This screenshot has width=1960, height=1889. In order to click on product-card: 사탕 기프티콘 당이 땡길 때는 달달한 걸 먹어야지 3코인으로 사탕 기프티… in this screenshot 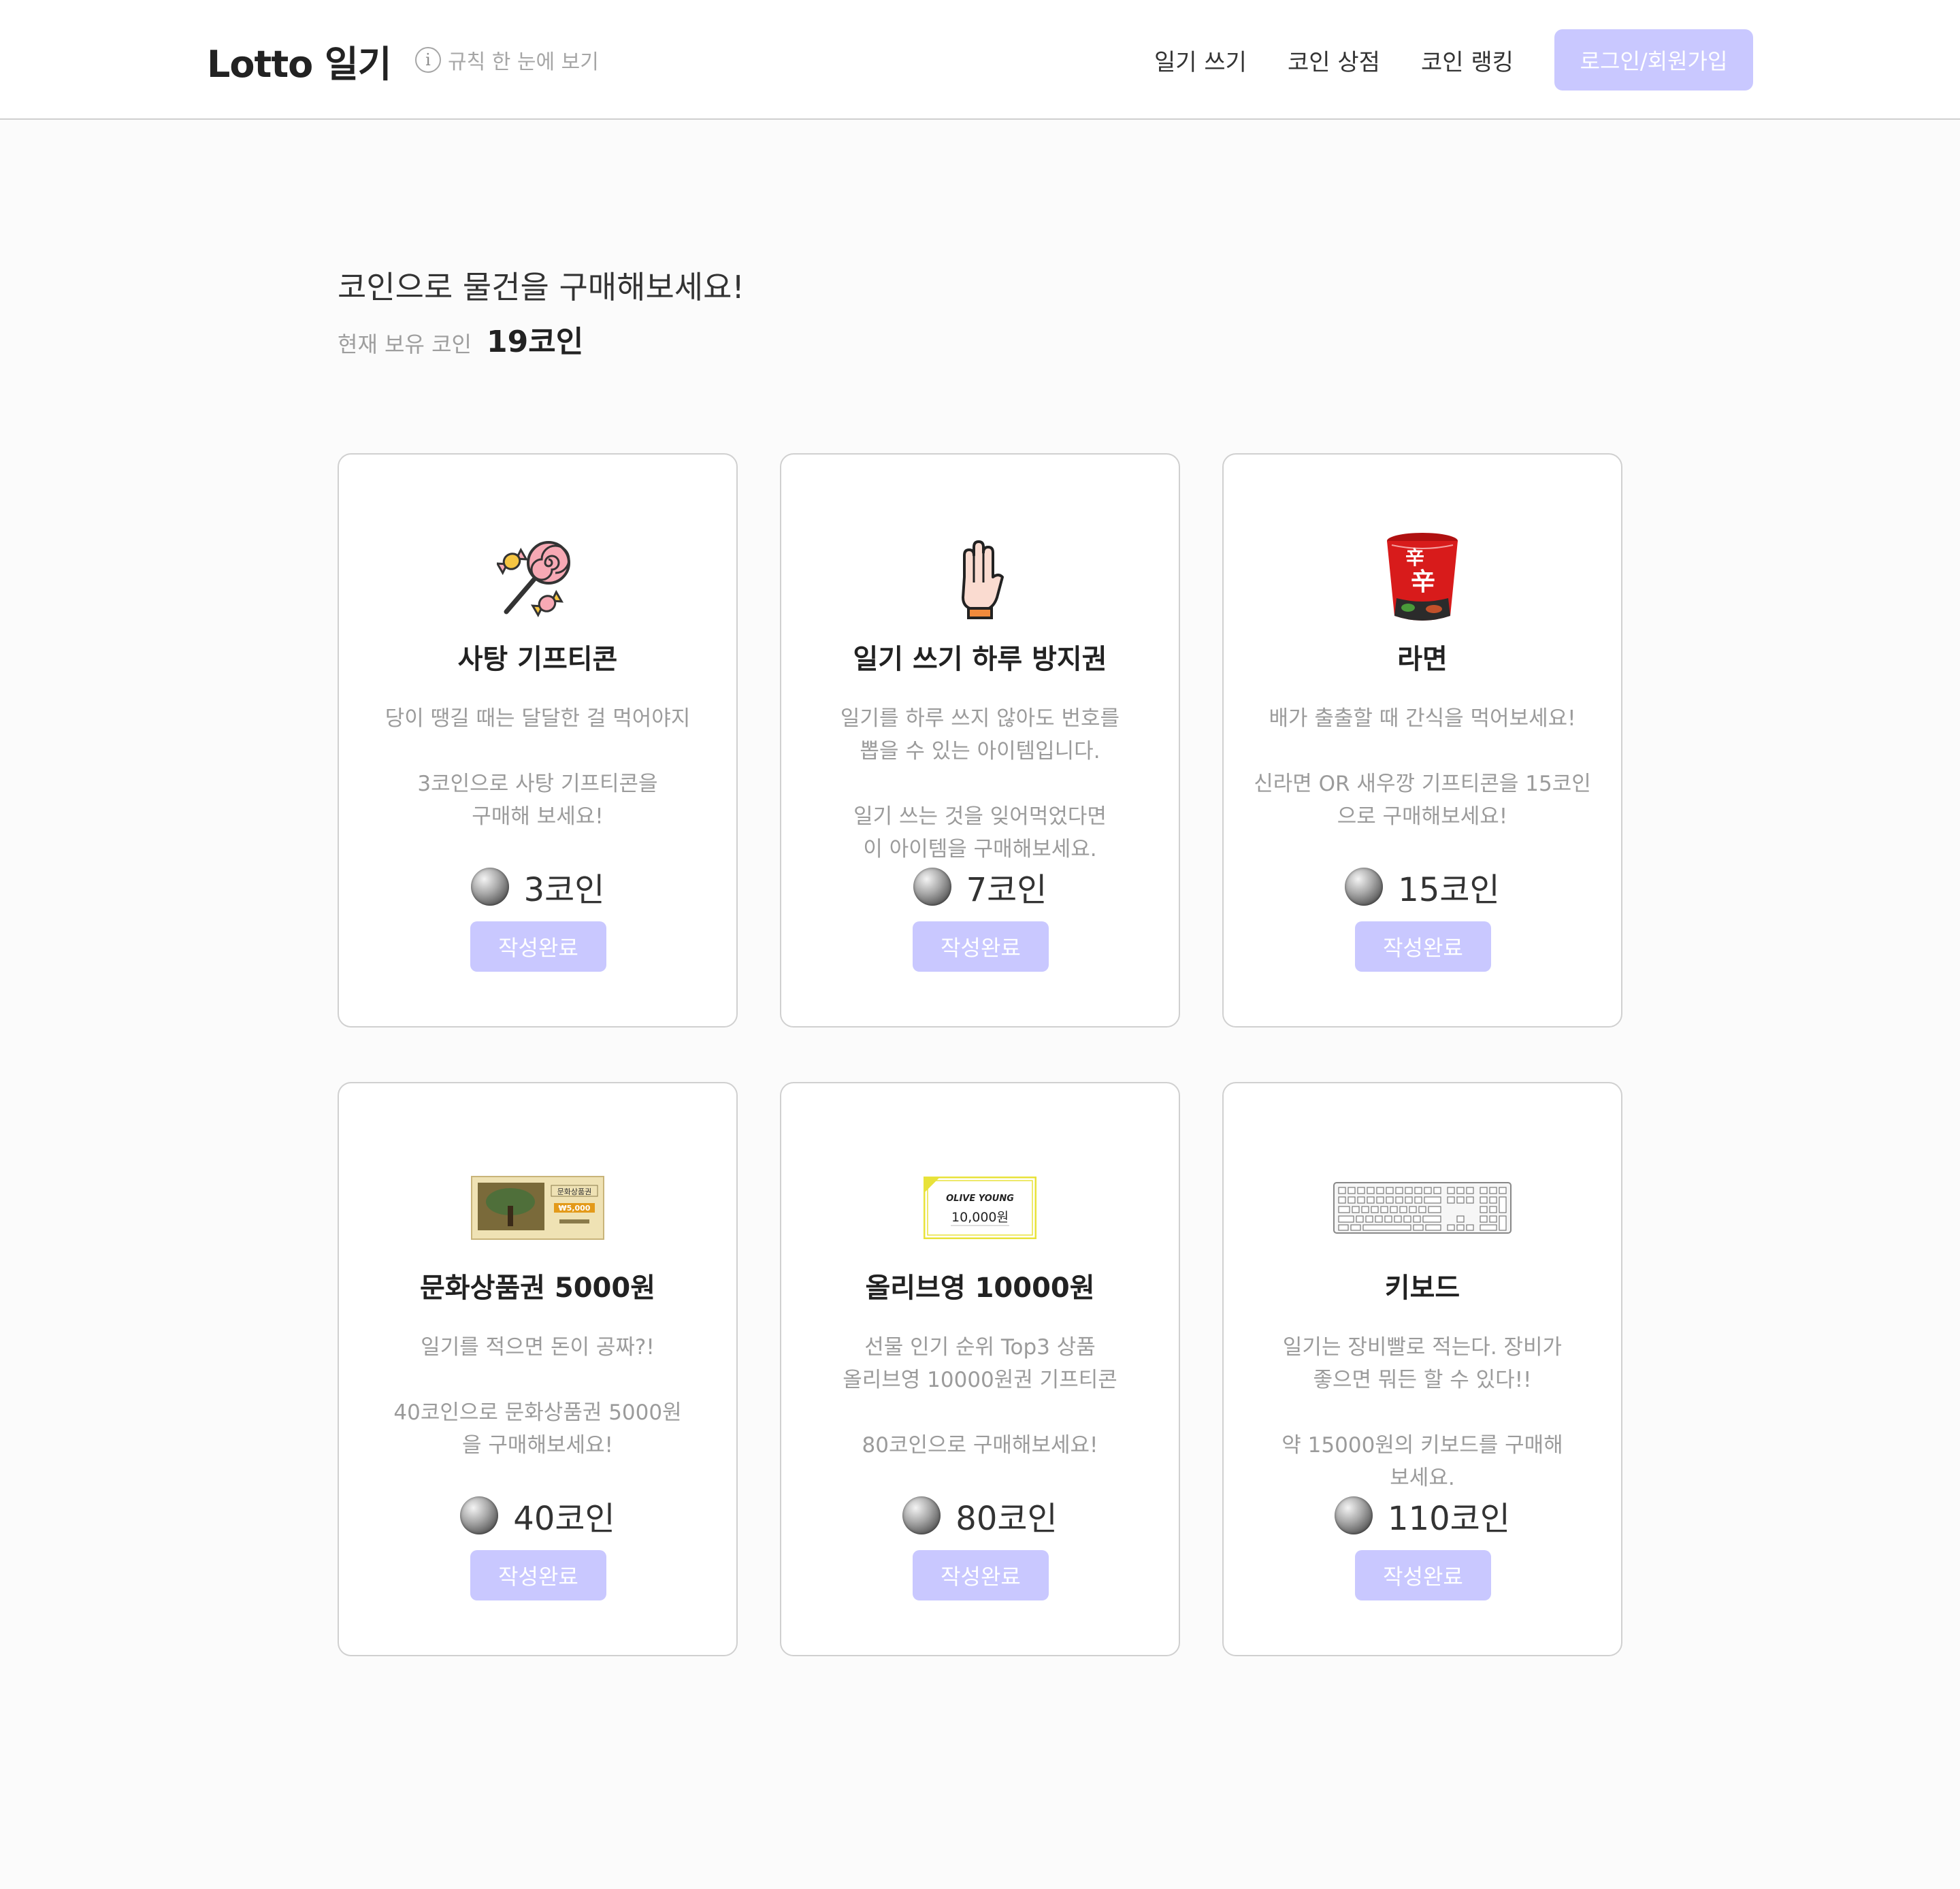, I will do `click(538, 741)`.